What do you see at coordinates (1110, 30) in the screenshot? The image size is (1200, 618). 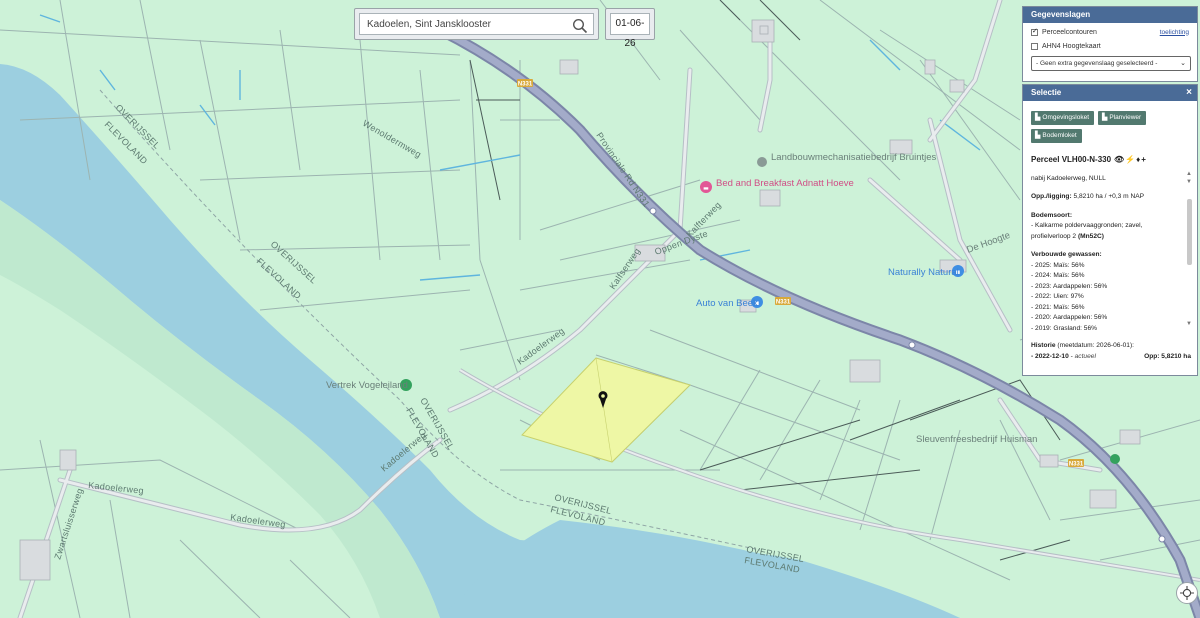 I see `layer-row-perceelcontouren: Perceelcontouren toelichting` at bounding box center [1110, 30].